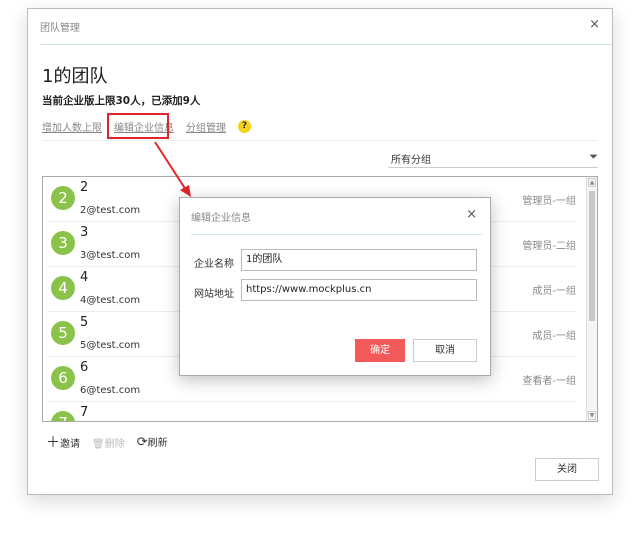 This screenshot has height=544, width=640. What do you see at coordinates (336, 234) in the screenshot?
I see `divider` at bounding box center [336, 234].